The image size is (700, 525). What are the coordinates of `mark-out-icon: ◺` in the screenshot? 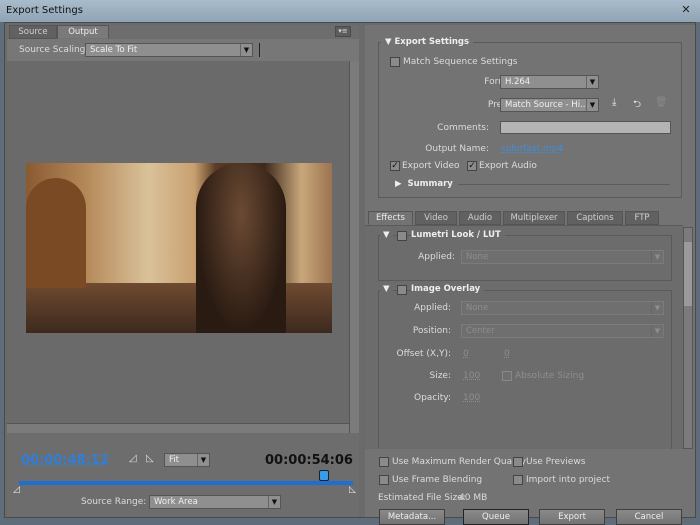 It's located at (150, 458).